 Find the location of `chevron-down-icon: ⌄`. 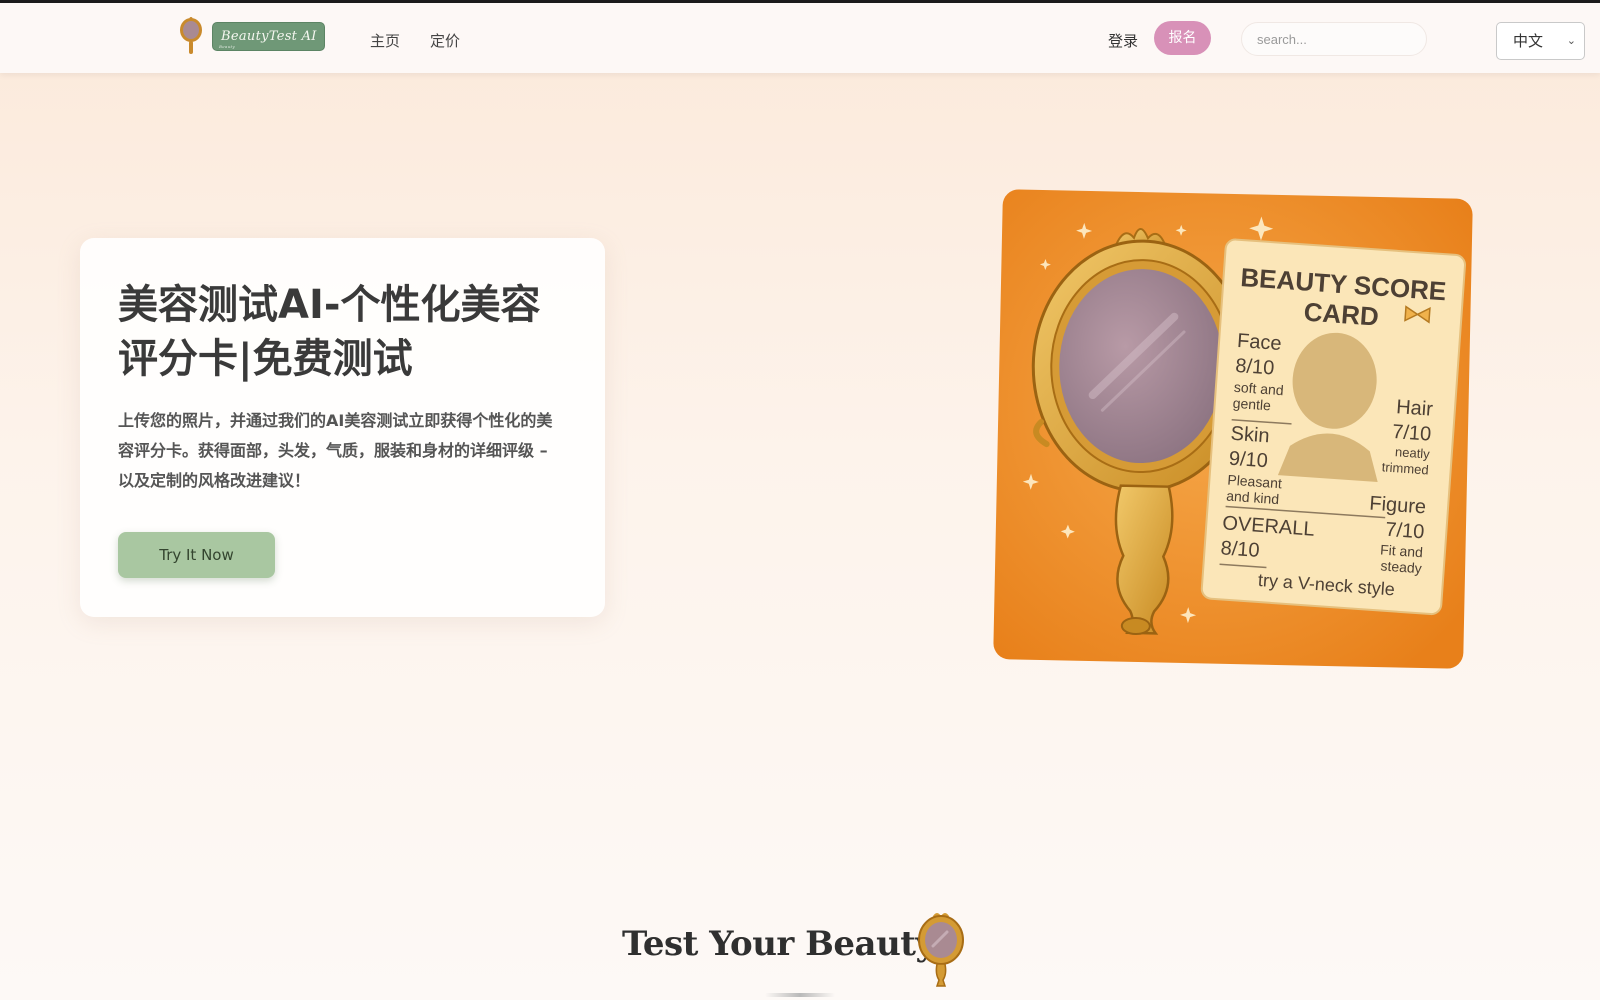

chevron-down-icon: ⌄ is located at coordinates (1571, 40).